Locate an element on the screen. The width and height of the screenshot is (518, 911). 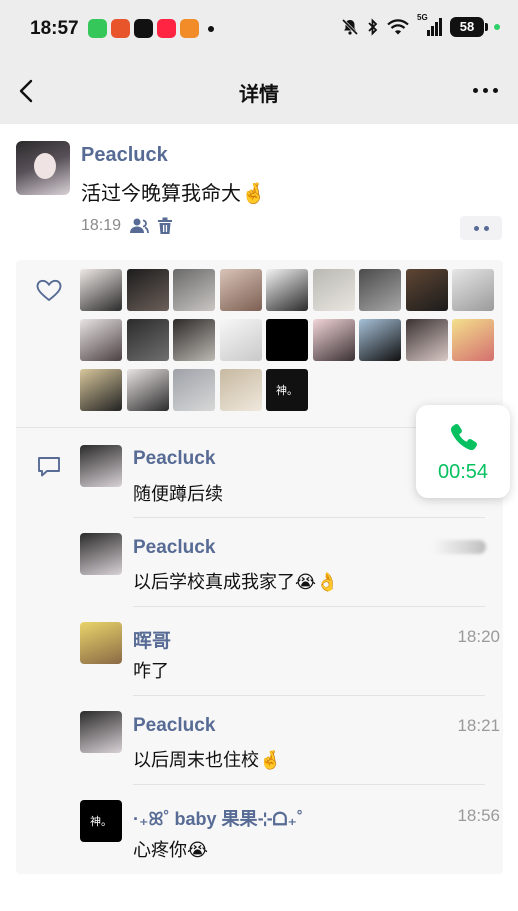
comment-time: 18:56 is located at coordinates (478, 815).